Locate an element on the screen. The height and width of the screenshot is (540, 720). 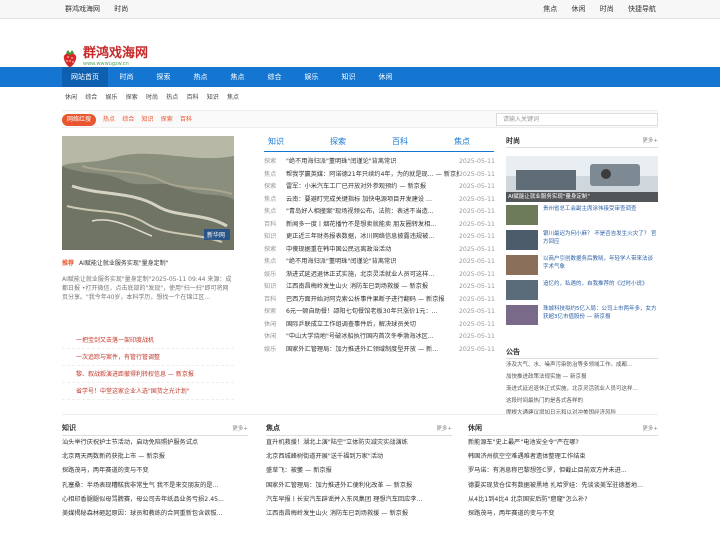
nav-focus: 焦点 is located at coordinates (237, 77).